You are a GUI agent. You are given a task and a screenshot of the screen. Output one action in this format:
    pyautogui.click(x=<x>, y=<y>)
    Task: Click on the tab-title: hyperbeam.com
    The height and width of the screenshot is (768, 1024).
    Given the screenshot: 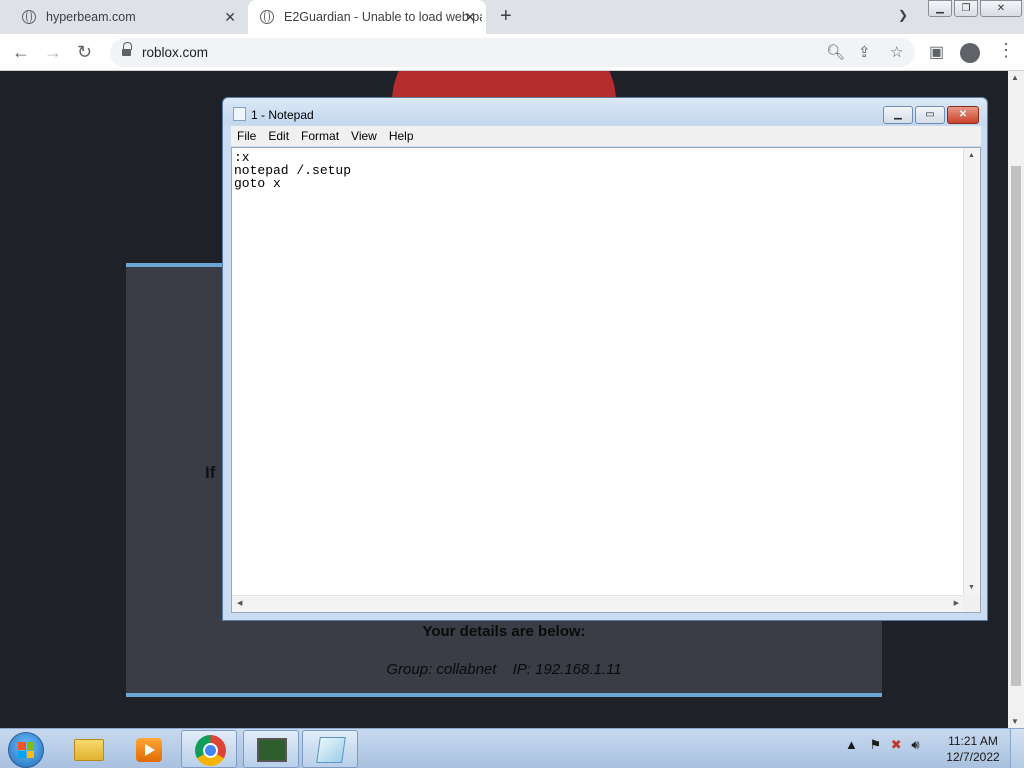 What is the action you would take?
    pyautogui.click(x=91, y=17)
    